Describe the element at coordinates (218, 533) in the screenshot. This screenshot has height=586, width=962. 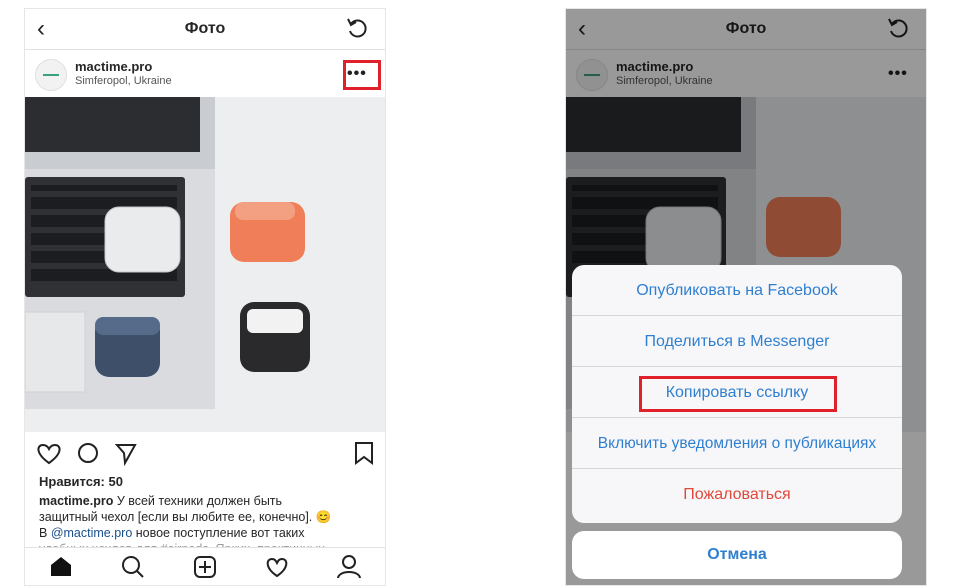
I see `caption-text: новое поступление вот таких` at that location.